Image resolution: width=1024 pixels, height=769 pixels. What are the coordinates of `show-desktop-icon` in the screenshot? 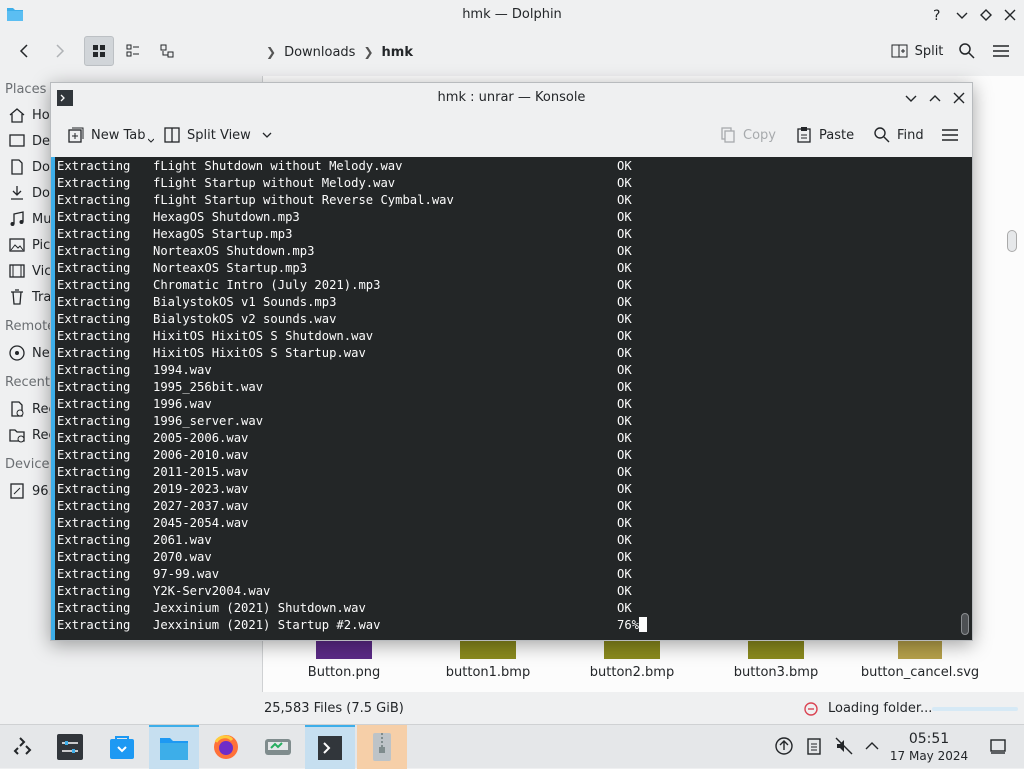 It's located at (998, 746).